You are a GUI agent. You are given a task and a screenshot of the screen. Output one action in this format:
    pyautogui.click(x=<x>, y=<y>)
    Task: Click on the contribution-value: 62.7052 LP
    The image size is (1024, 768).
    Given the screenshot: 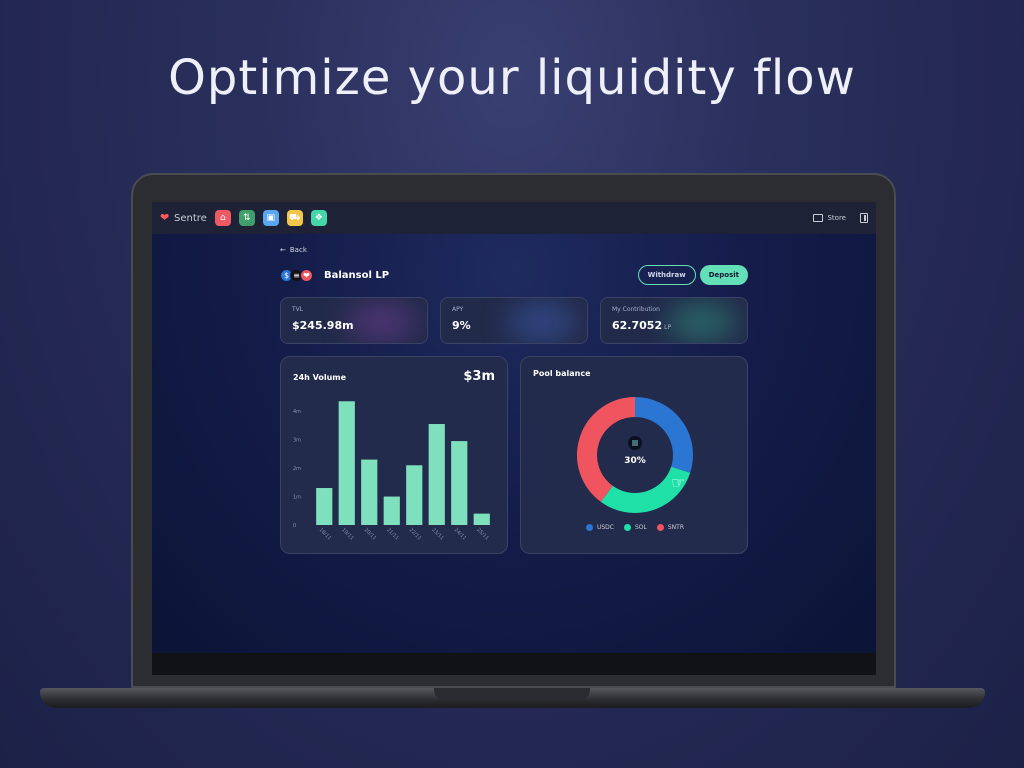 What is the action you would take?
    pyautogui.click(x=674, y=325)
    